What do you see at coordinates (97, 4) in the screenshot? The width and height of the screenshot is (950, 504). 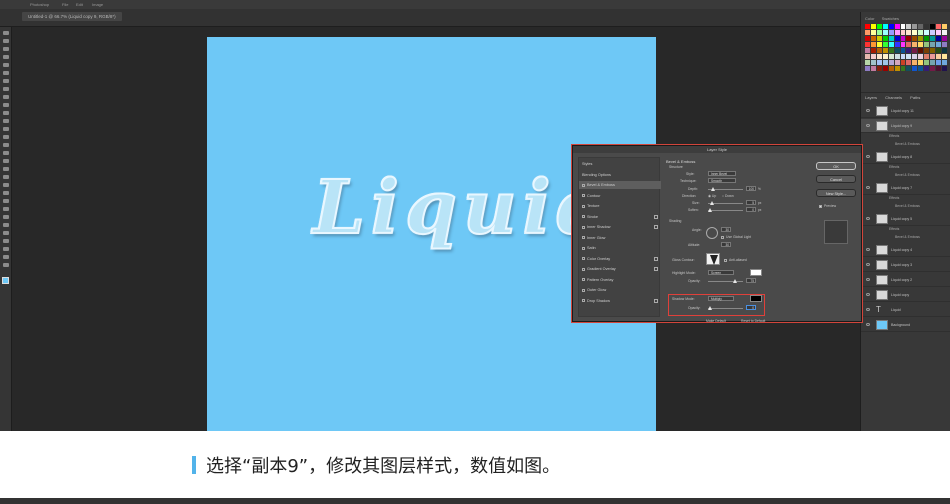 I see `menu-item: Image` at bounding box center [97, 4].